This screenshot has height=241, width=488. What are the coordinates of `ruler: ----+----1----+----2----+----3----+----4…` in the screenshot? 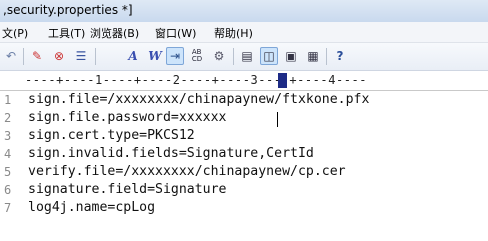 It's located at (244, 81).